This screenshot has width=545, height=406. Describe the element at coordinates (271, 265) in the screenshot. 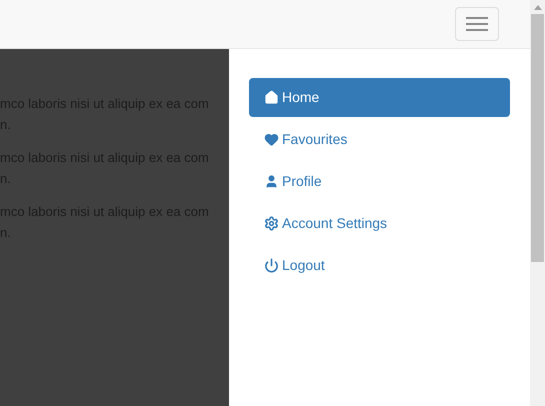

I see `power-icon` at that location.